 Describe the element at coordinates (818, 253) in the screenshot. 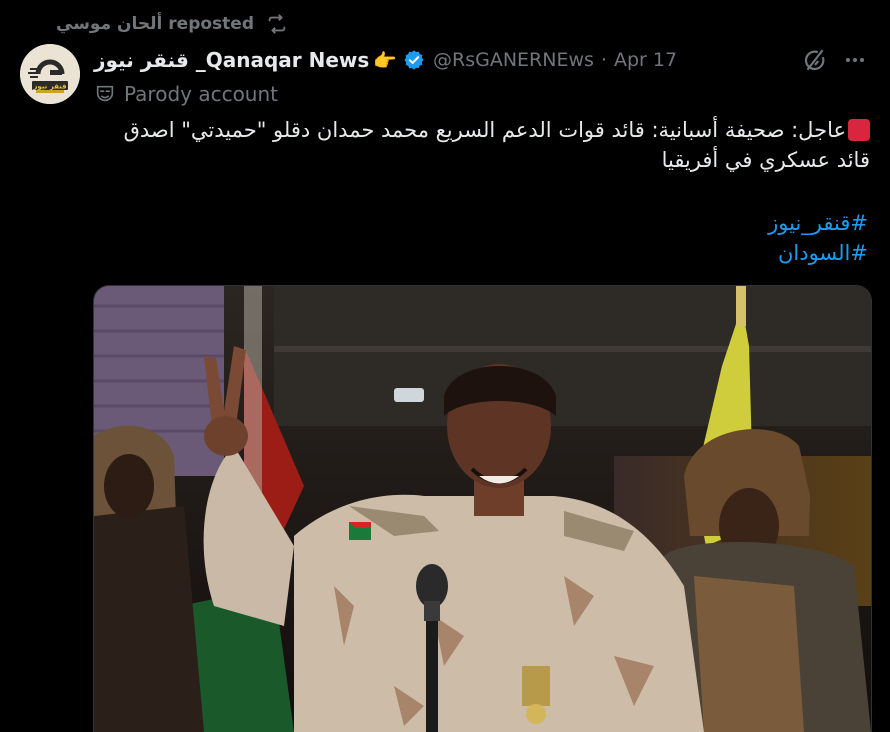

I see `hashtag-sudan: #السودان` at that location.